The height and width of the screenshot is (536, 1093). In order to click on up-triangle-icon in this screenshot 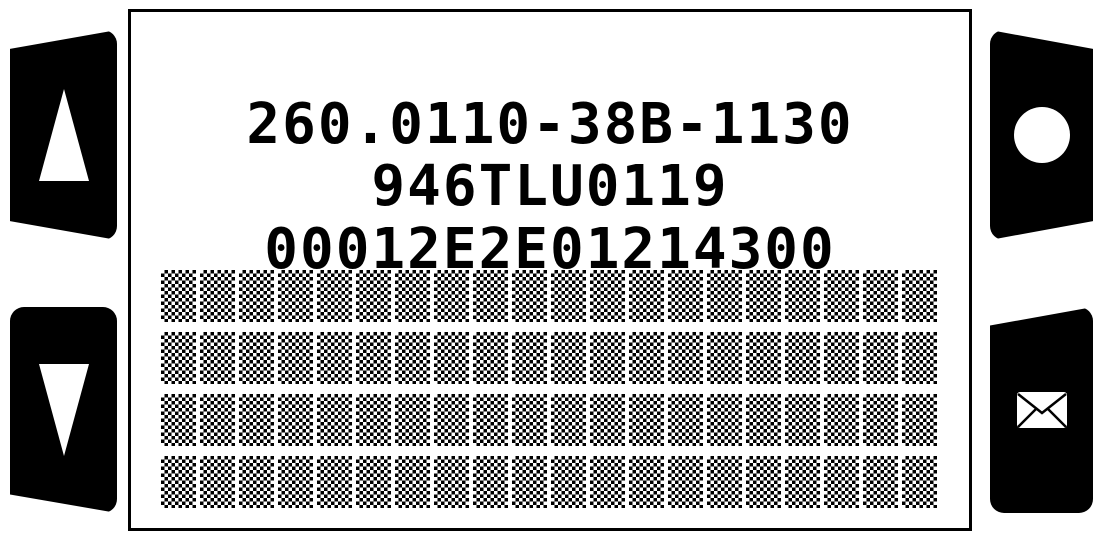, I will do `click(63, 135)`.